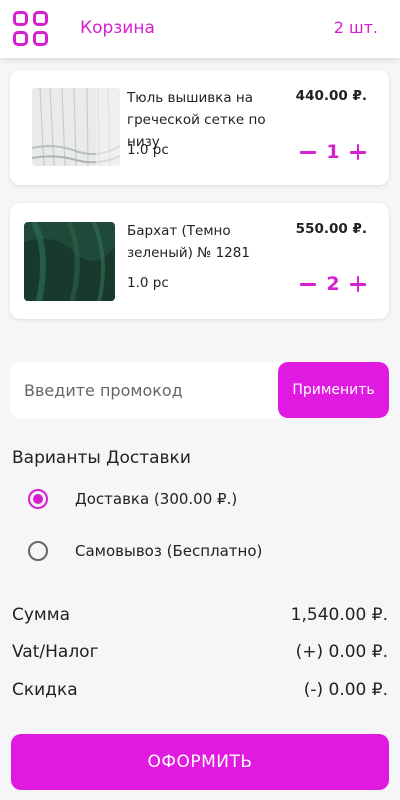 This screenshot has width=400, height=800. I want to click on delivery-option-label: Доставка (300.00 ₽.), so click(156, 499).